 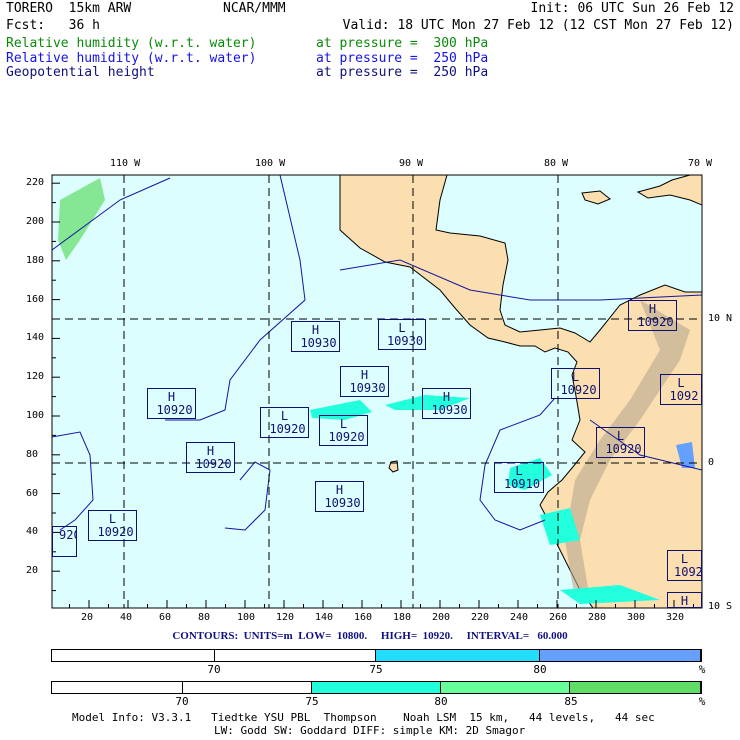 I want to click on bottom-axis-label: 240, so click(x=519, y=617).